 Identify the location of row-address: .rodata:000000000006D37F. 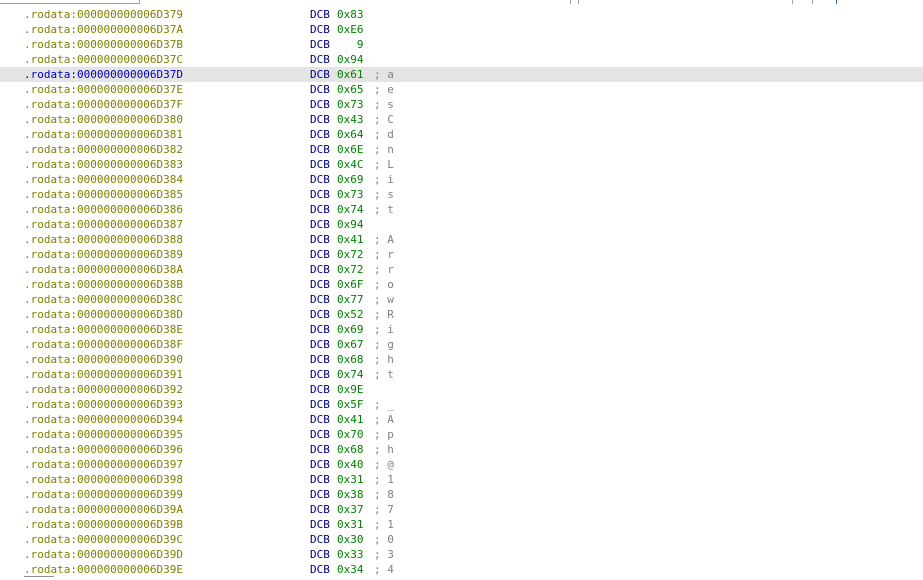
(103, 104).